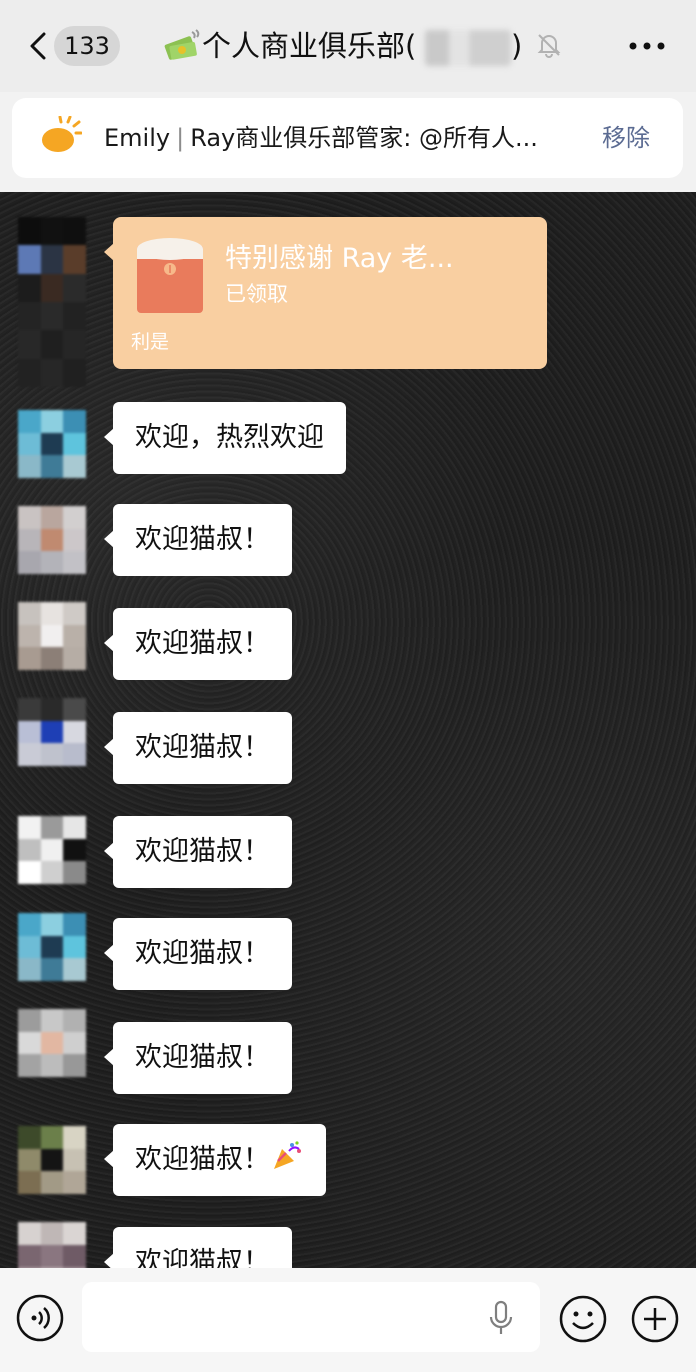 Image resolution: width=696 pixels, height=1372 pixels. Describe the element at coordinates (287, 1155) in the screenshot. I see `party-popper-icon` at that location.